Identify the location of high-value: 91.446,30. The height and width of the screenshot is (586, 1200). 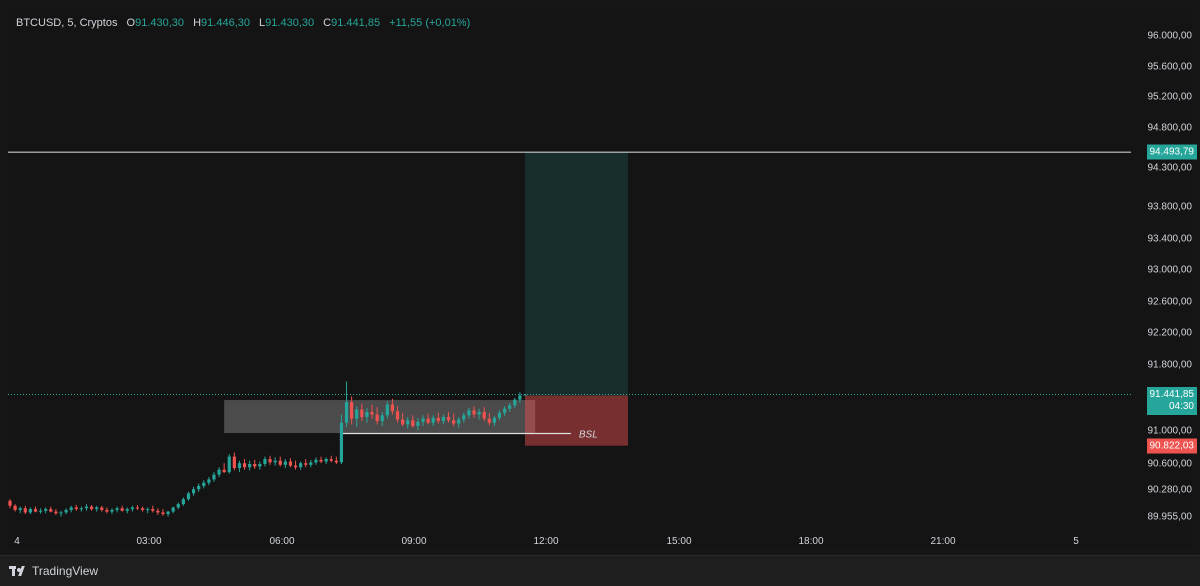
(225, 23).